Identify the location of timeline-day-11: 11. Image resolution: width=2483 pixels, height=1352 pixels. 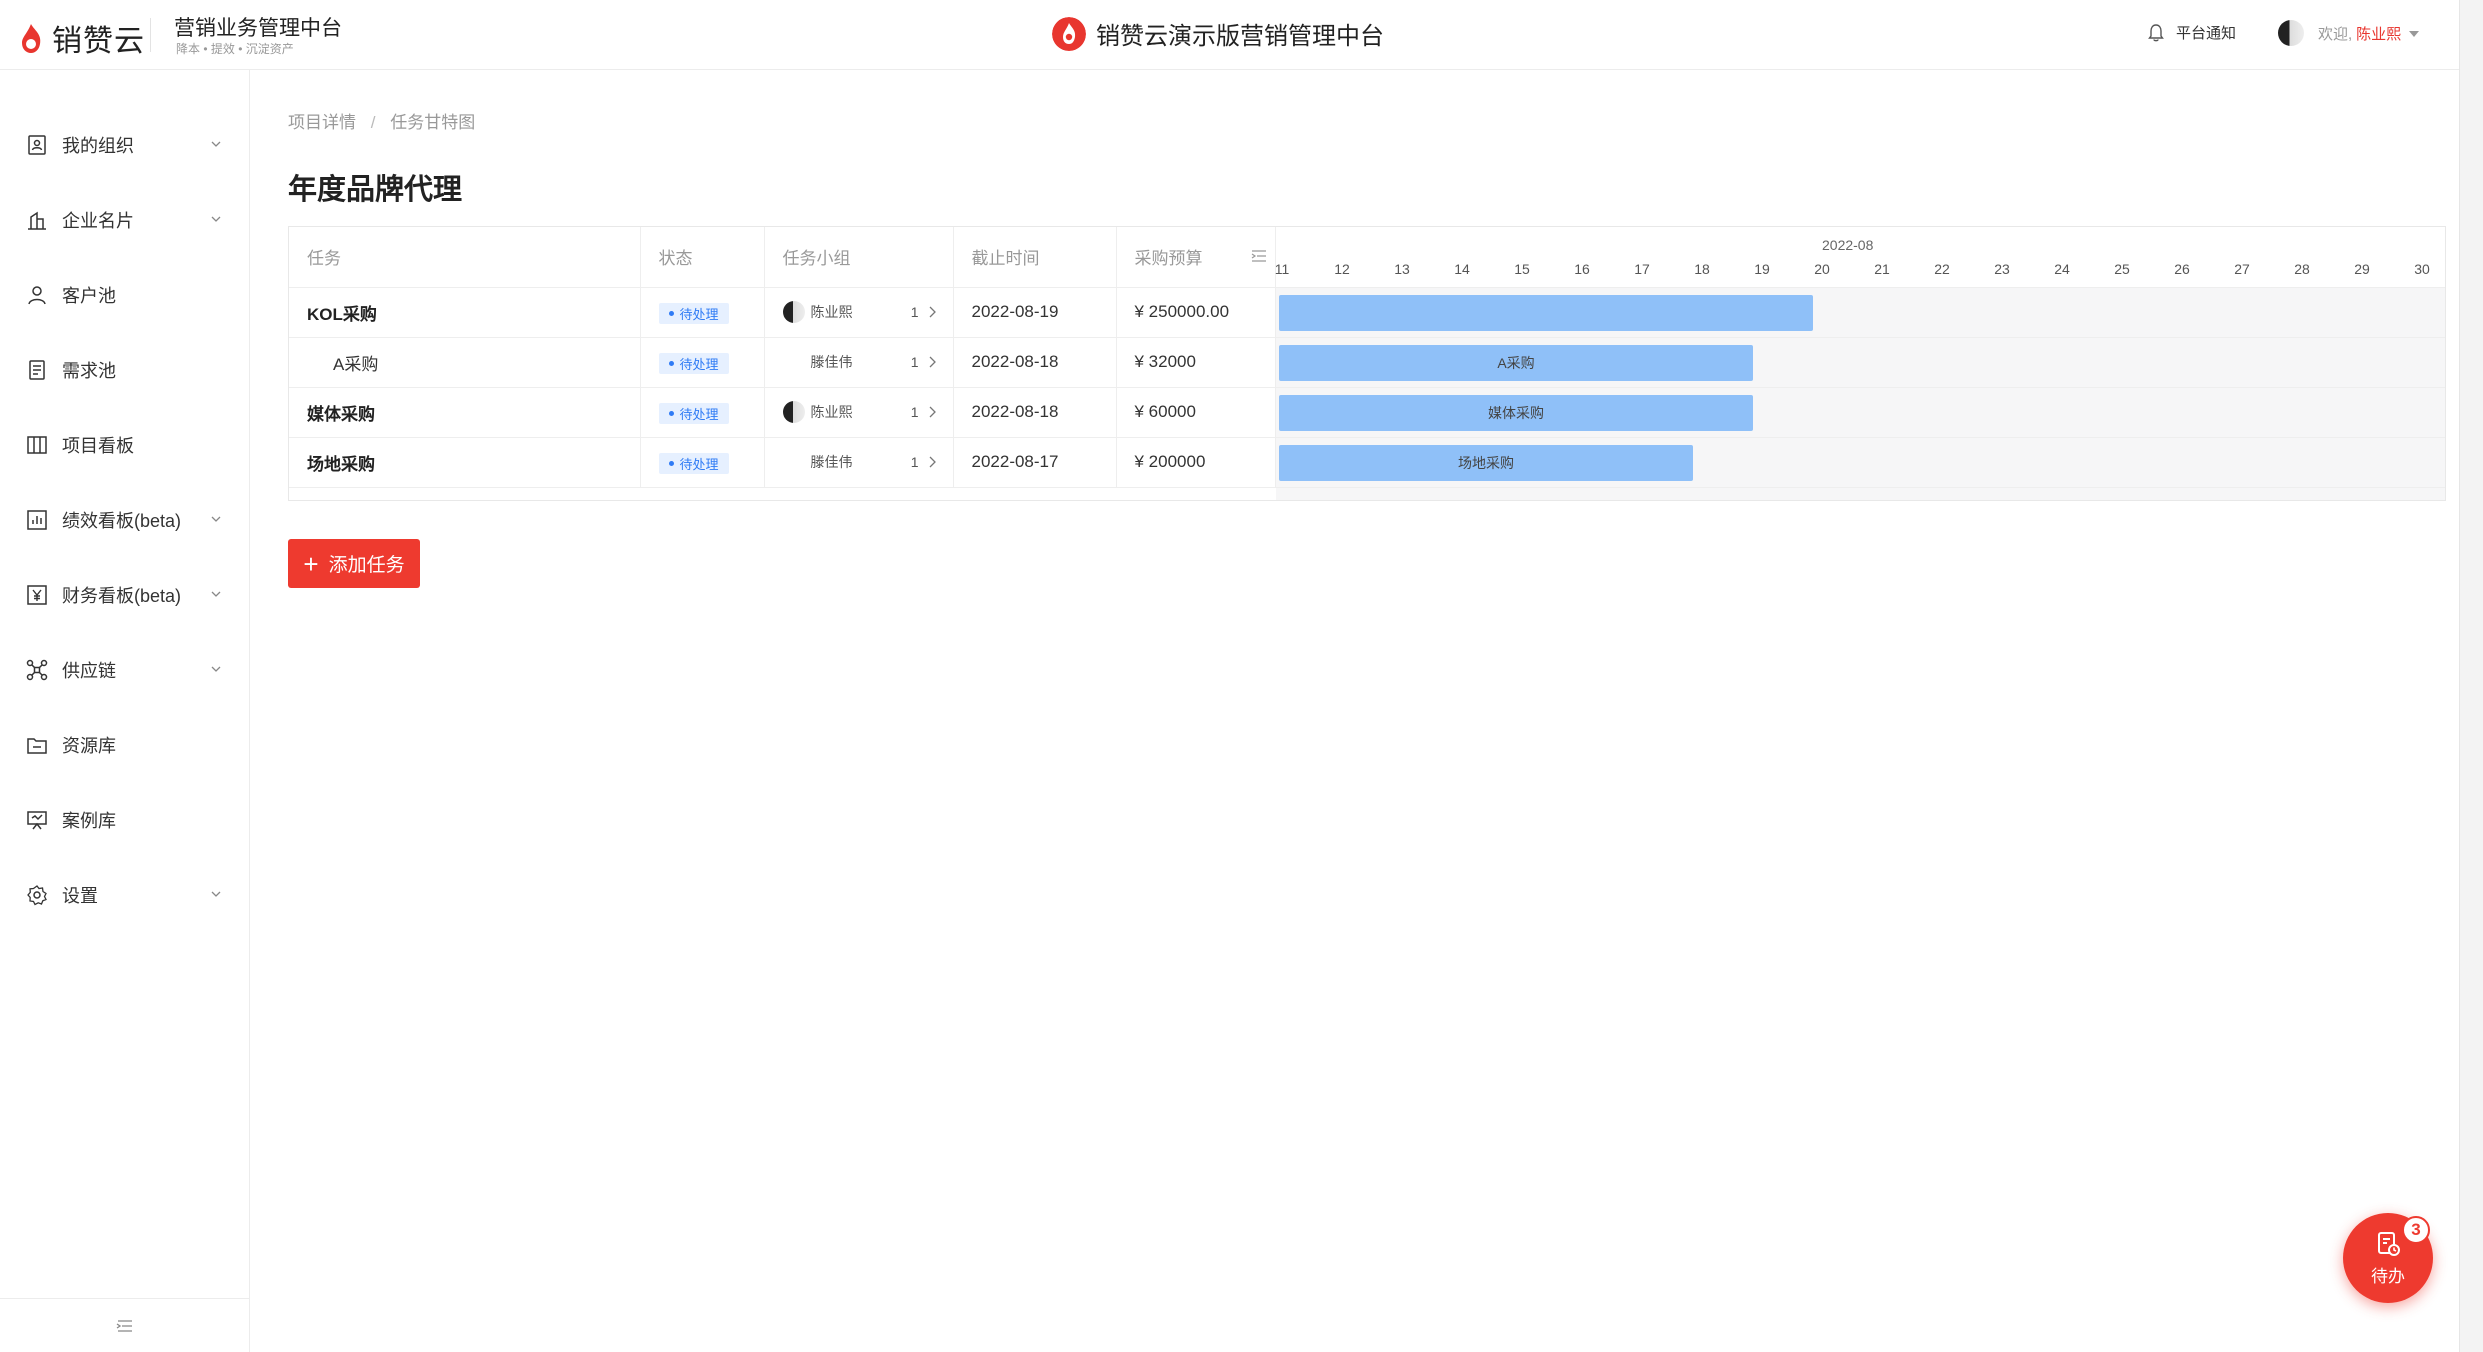
(1282, 269).